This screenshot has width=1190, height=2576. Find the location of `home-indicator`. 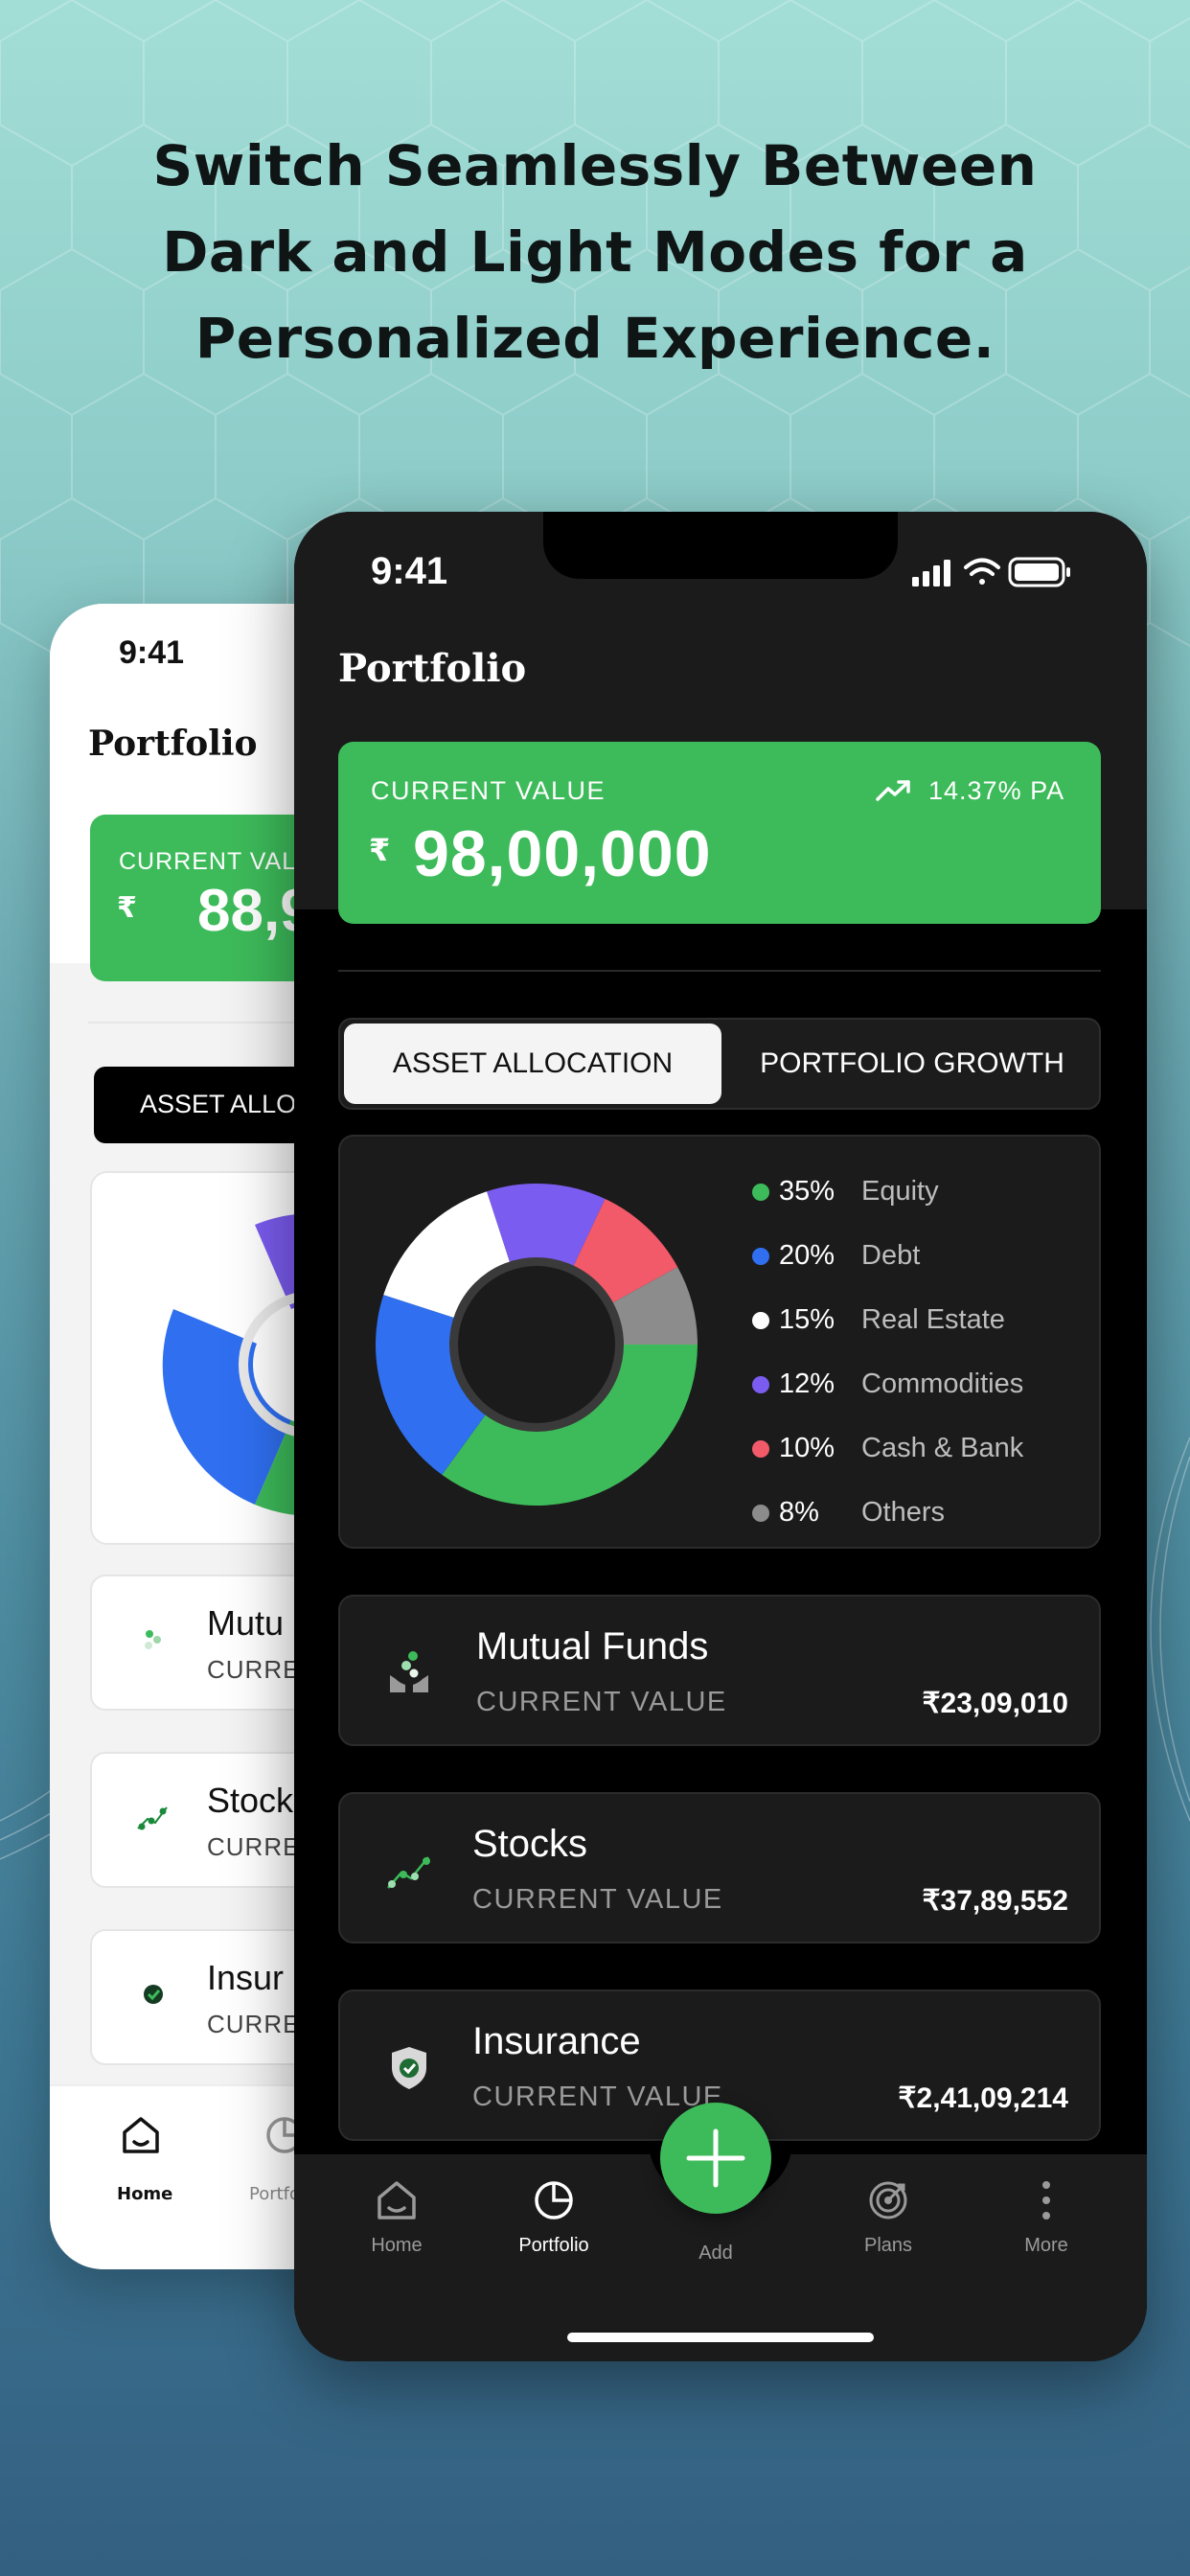

home-indicator is located at coordinates (720, 2337).